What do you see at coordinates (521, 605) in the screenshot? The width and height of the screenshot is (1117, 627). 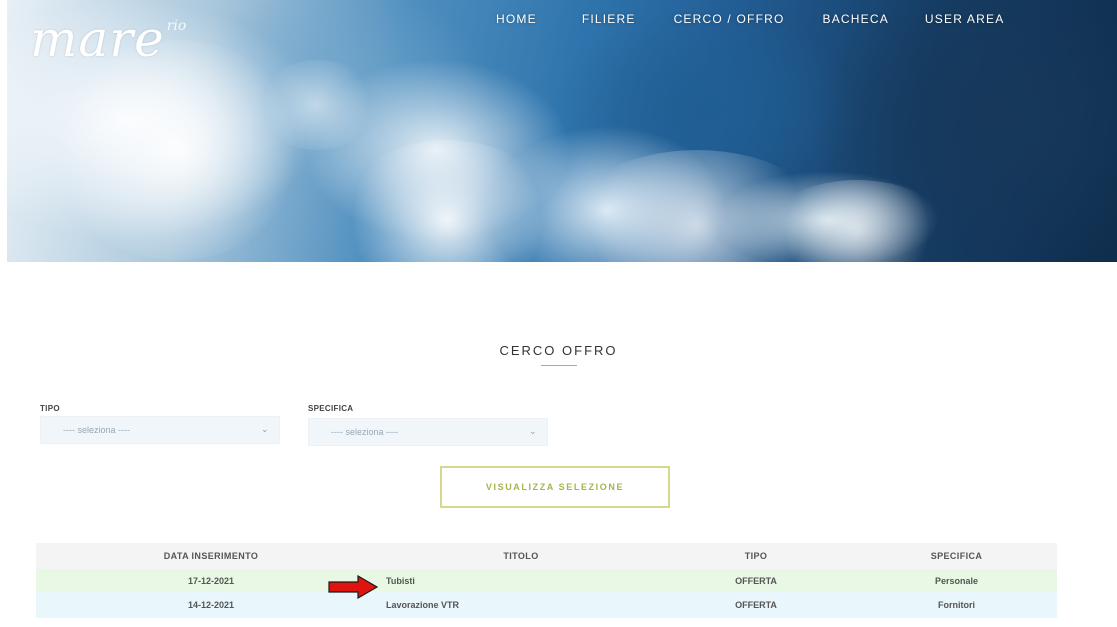 I see `cell-titolo: Lavorazione VTR` at bounding box center [521, 605].